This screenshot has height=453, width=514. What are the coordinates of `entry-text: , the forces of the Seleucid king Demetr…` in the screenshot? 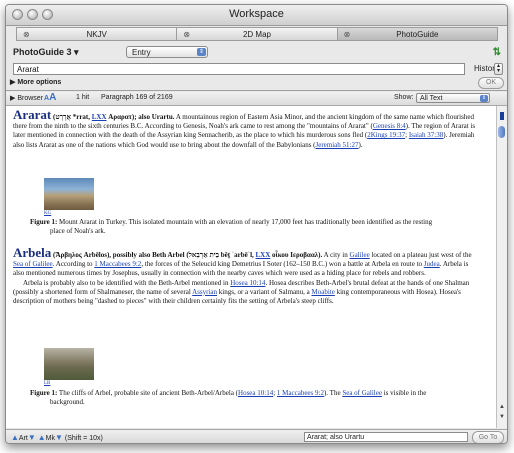 It's located at (282, 264).